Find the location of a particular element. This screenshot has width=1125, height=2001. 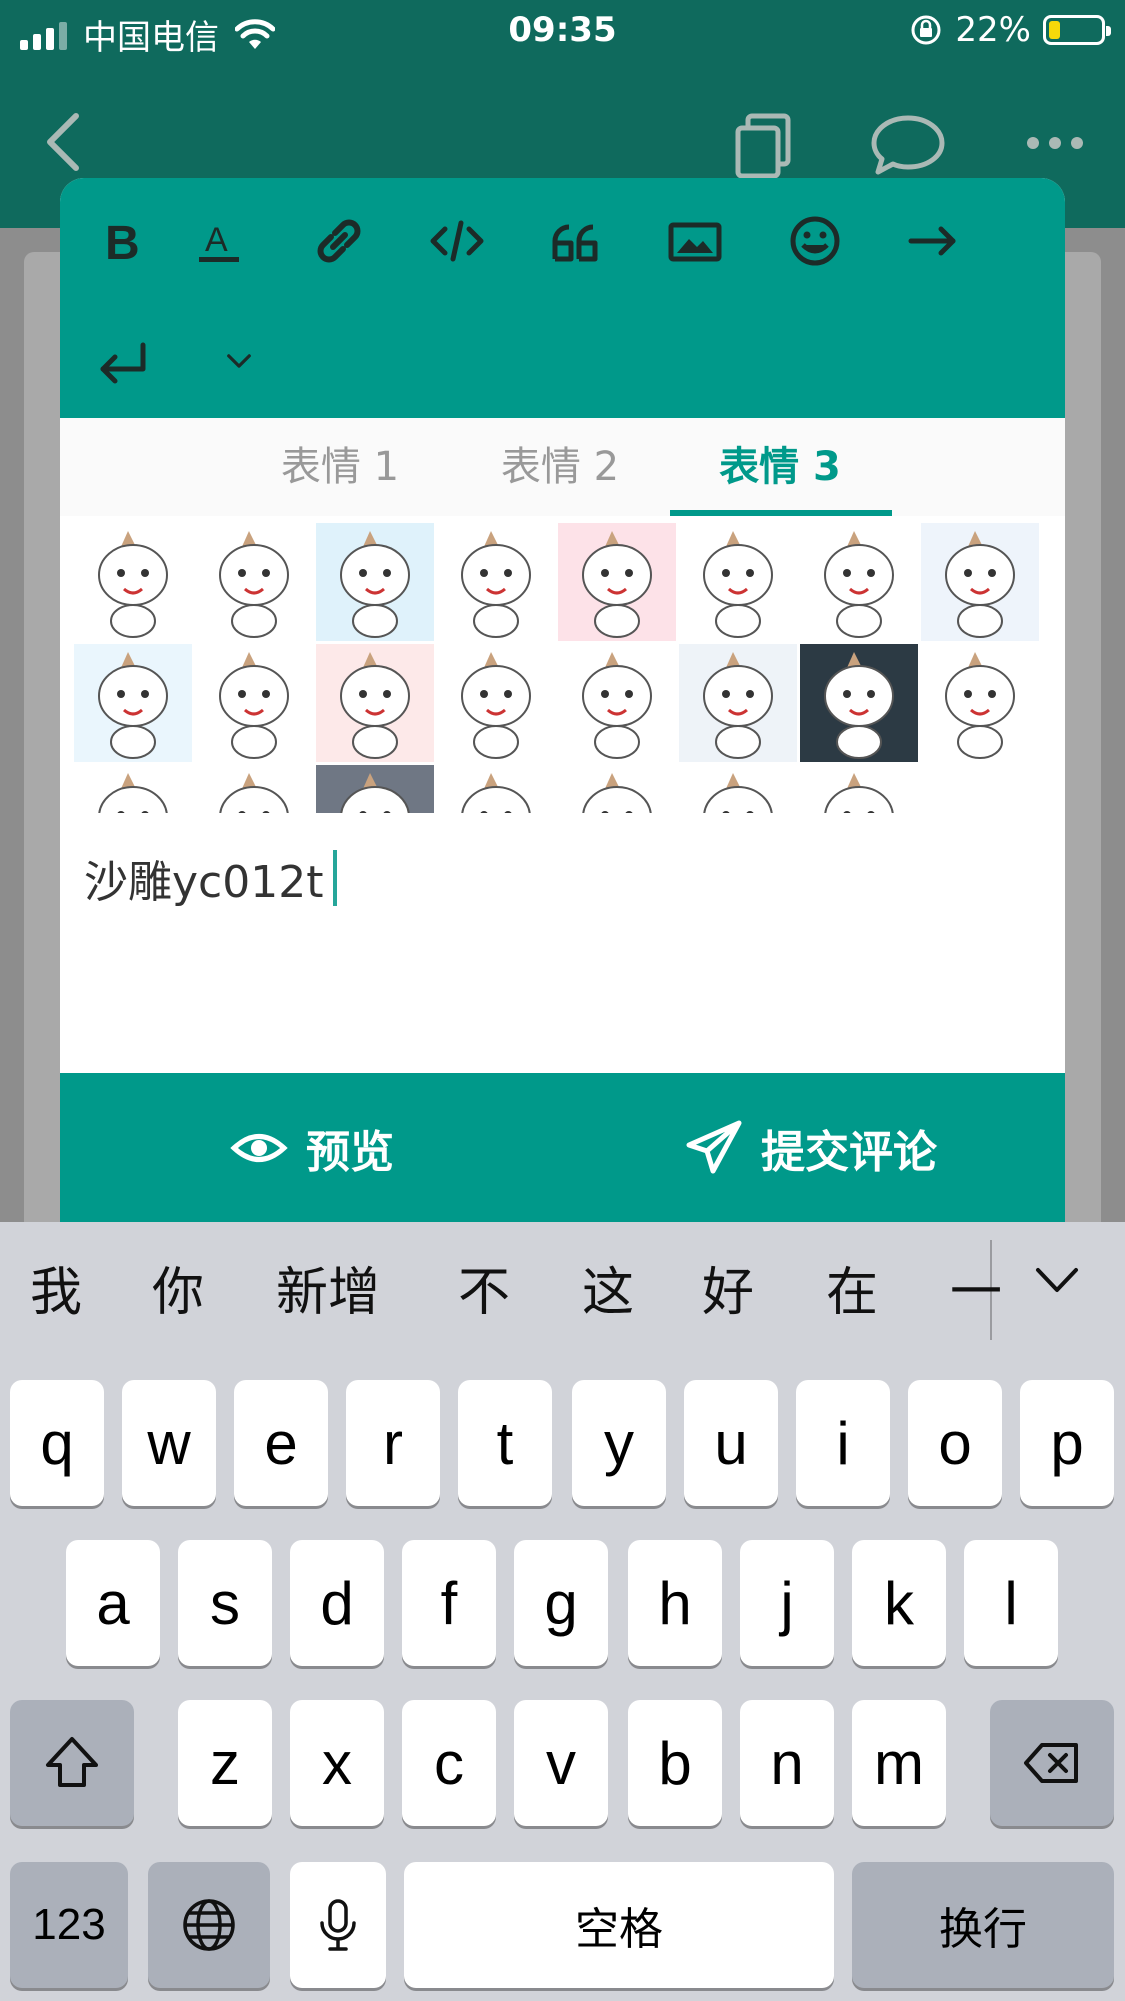

return-key: 换行 is located at coordinates (983, 1925).